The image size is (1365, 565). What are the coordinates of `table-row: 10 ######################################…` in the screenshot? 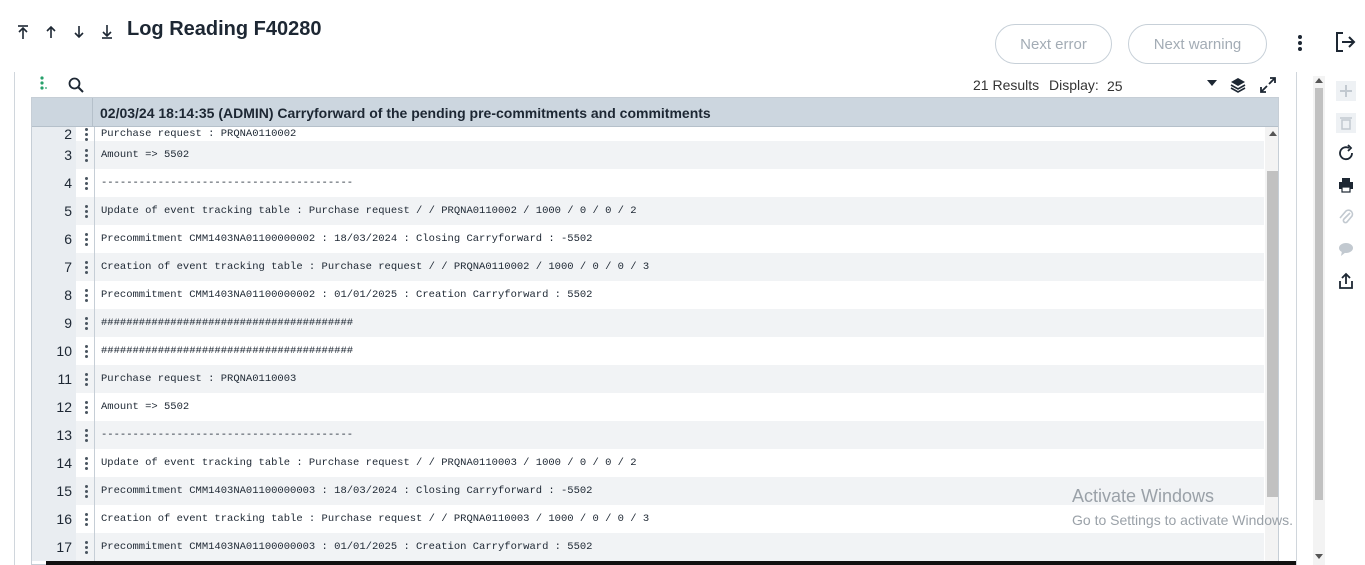 It's located at (648, 351).